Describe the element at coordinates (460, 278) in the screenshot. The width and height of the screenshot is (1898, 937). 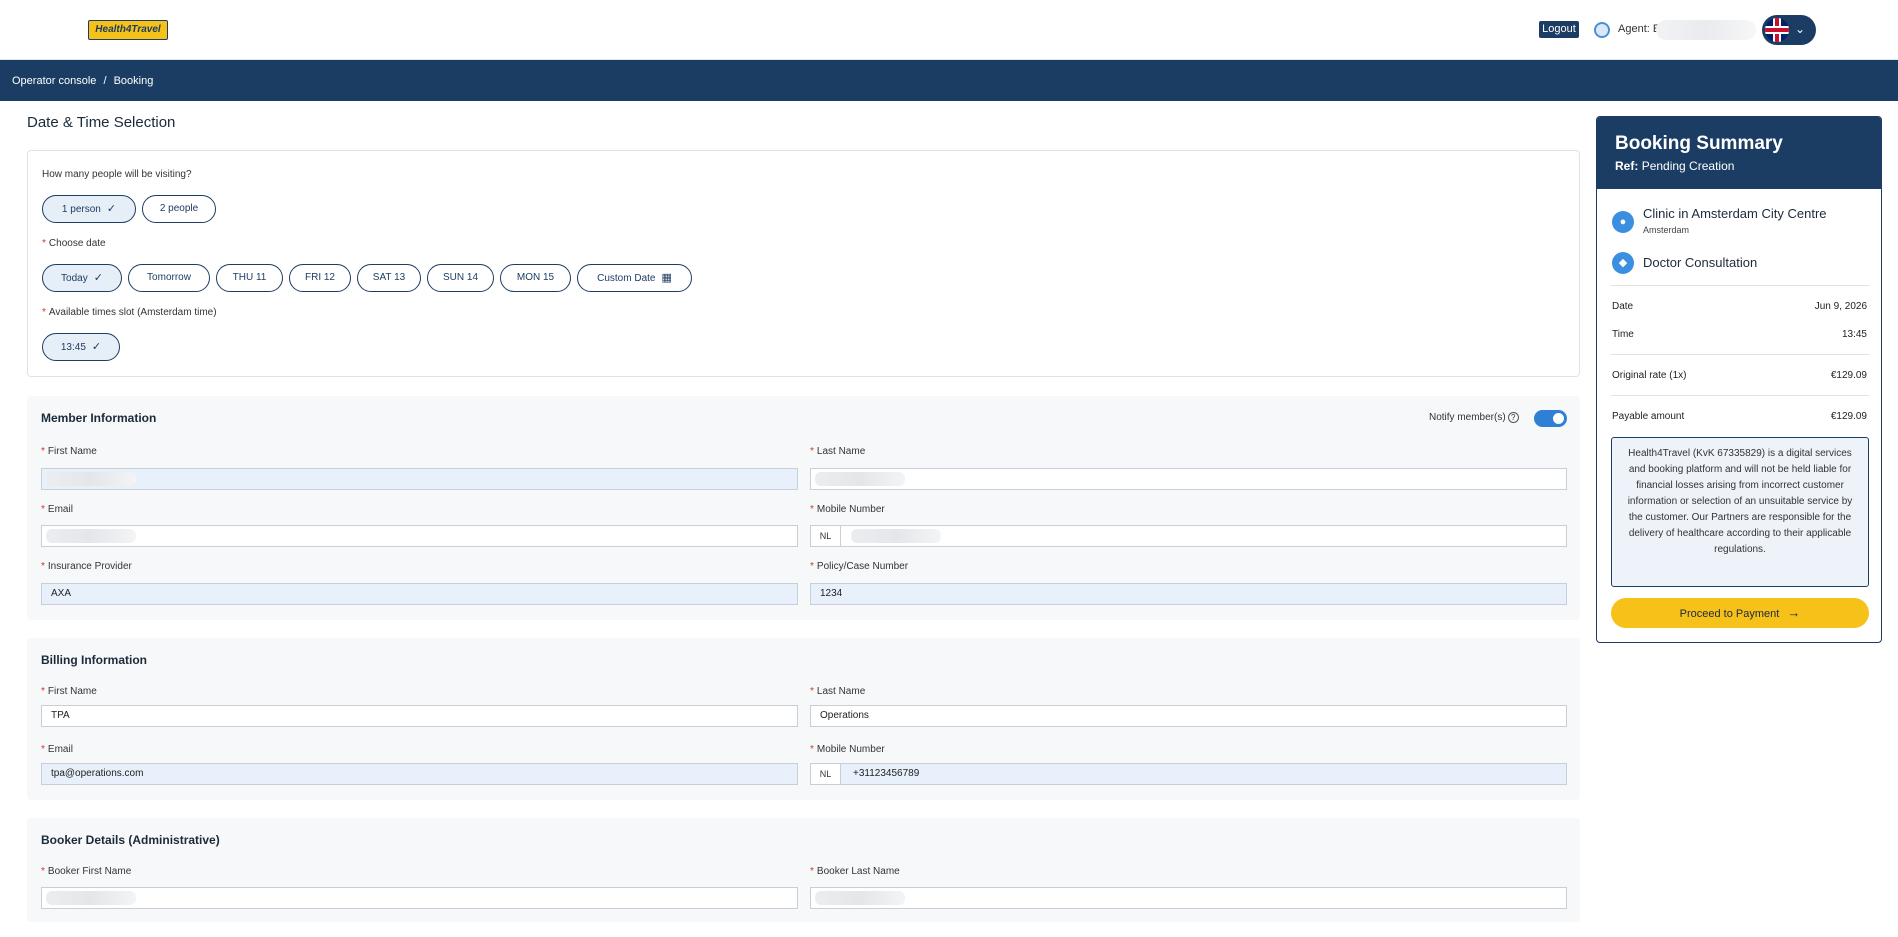
I see `date-option-sun-14: SUN 14` at that location.